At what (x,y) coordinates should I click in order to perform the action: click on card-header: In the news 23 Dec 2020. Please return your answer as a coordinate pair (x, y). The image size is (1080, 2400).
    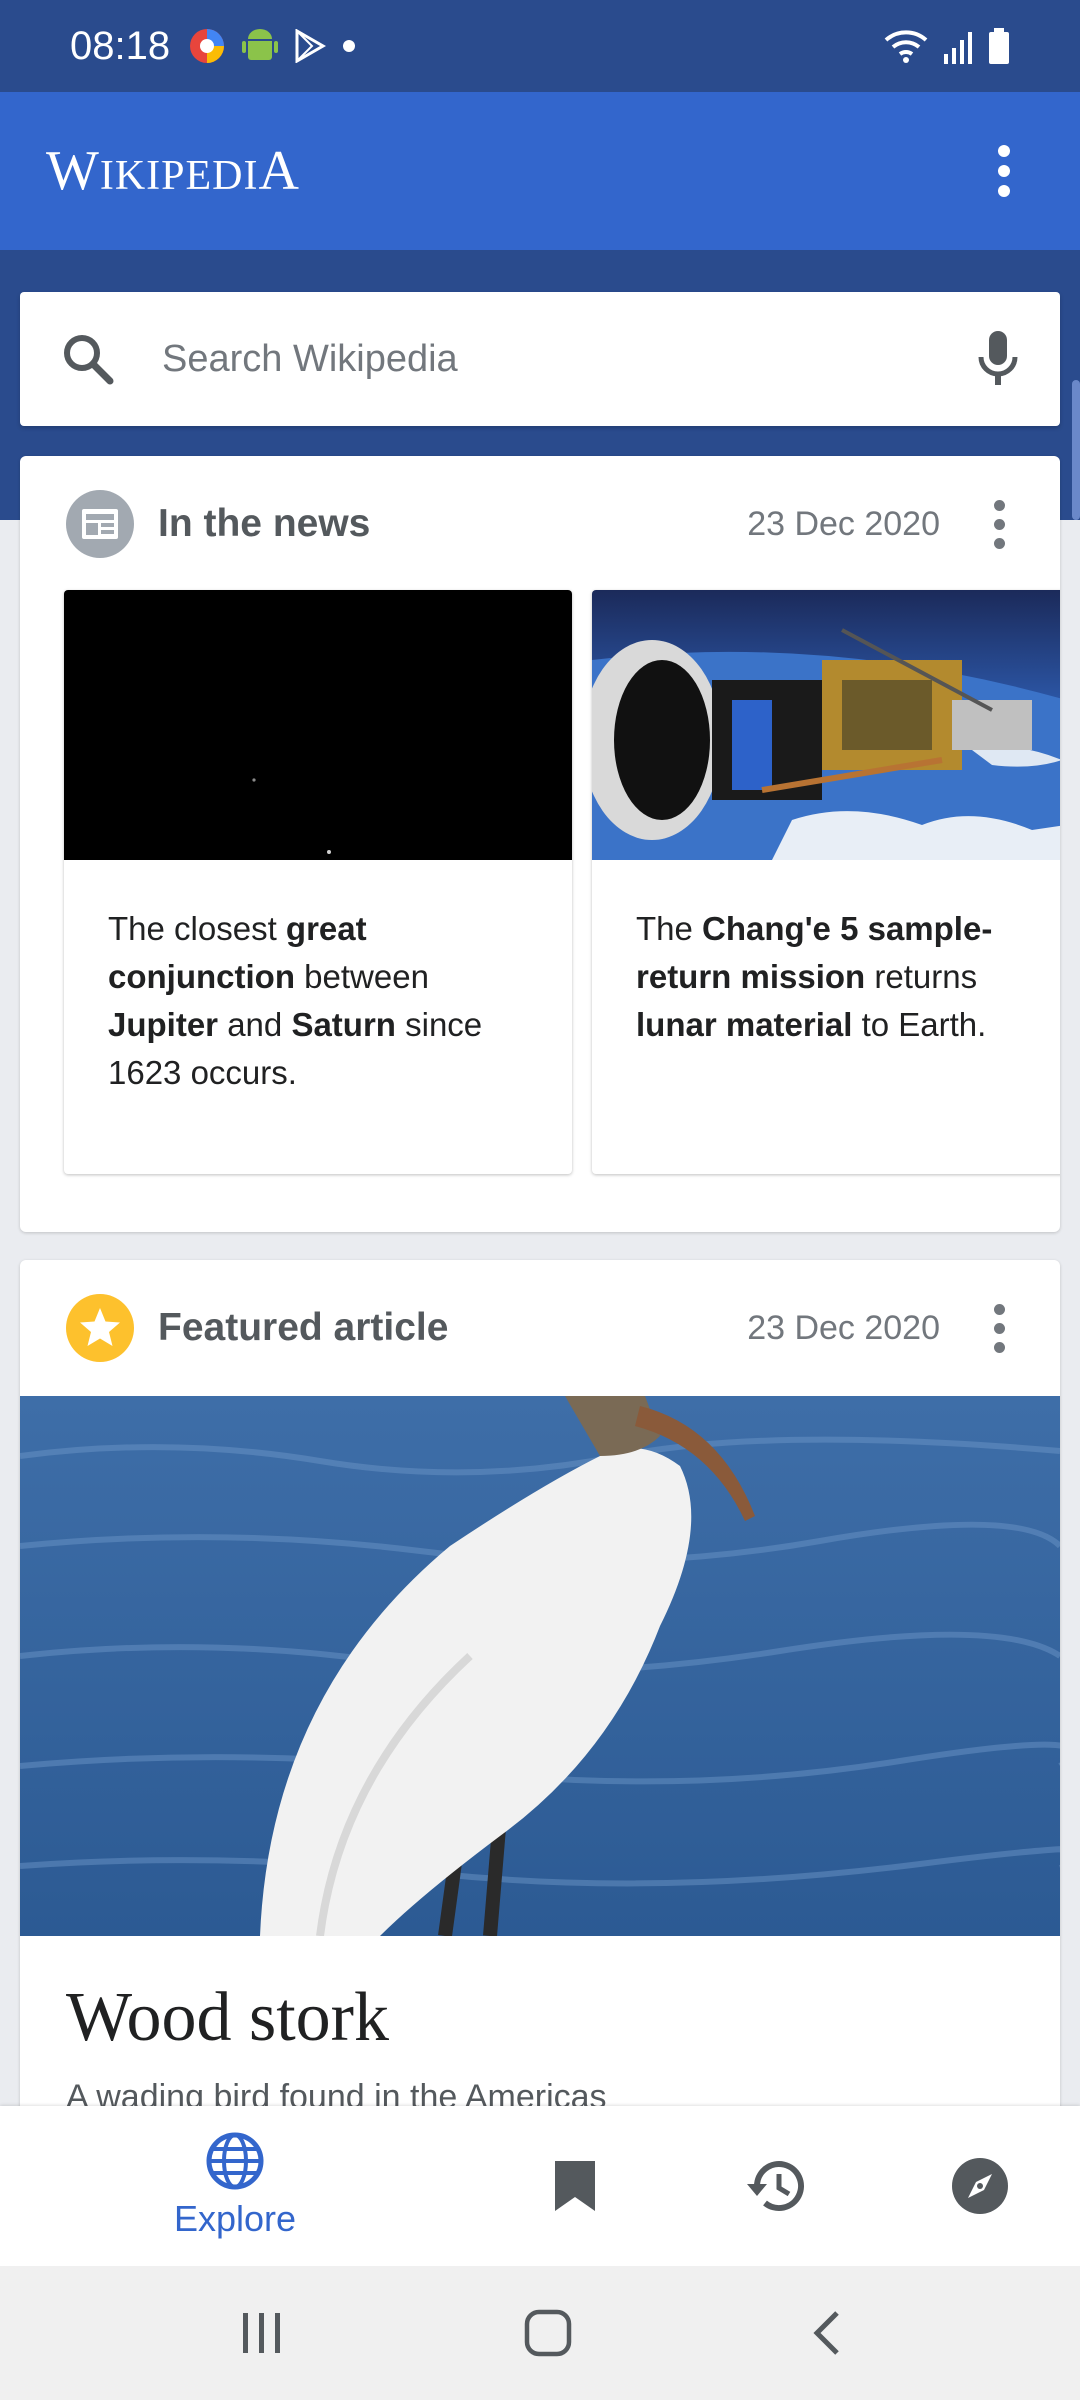
    Looking at the image, I should click on (540, 524).